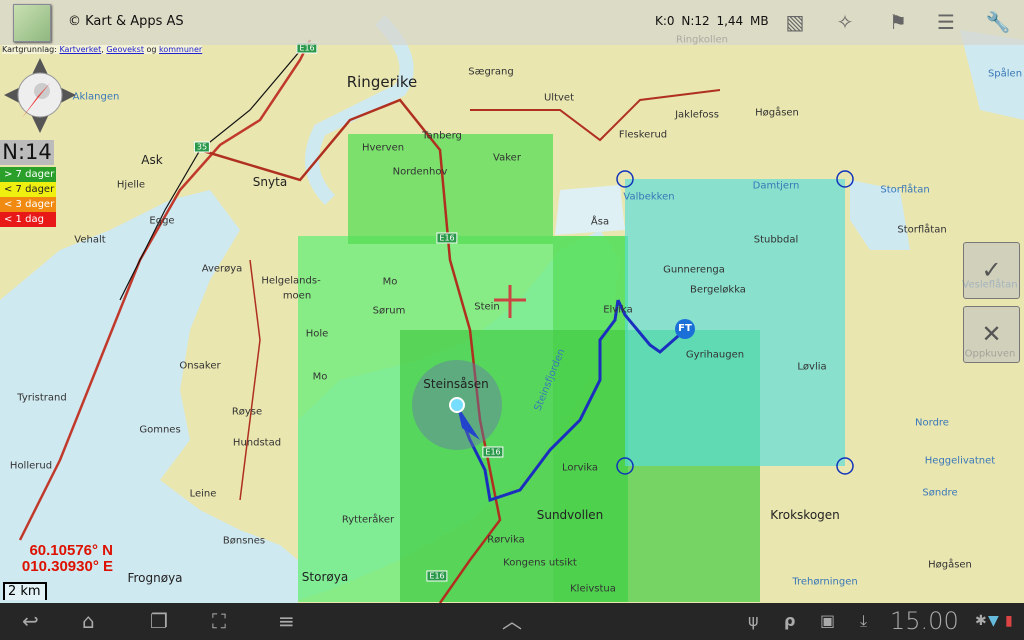 This screenshot has width=1024, height=640. I want to click on compass-button, so click(40, 95).